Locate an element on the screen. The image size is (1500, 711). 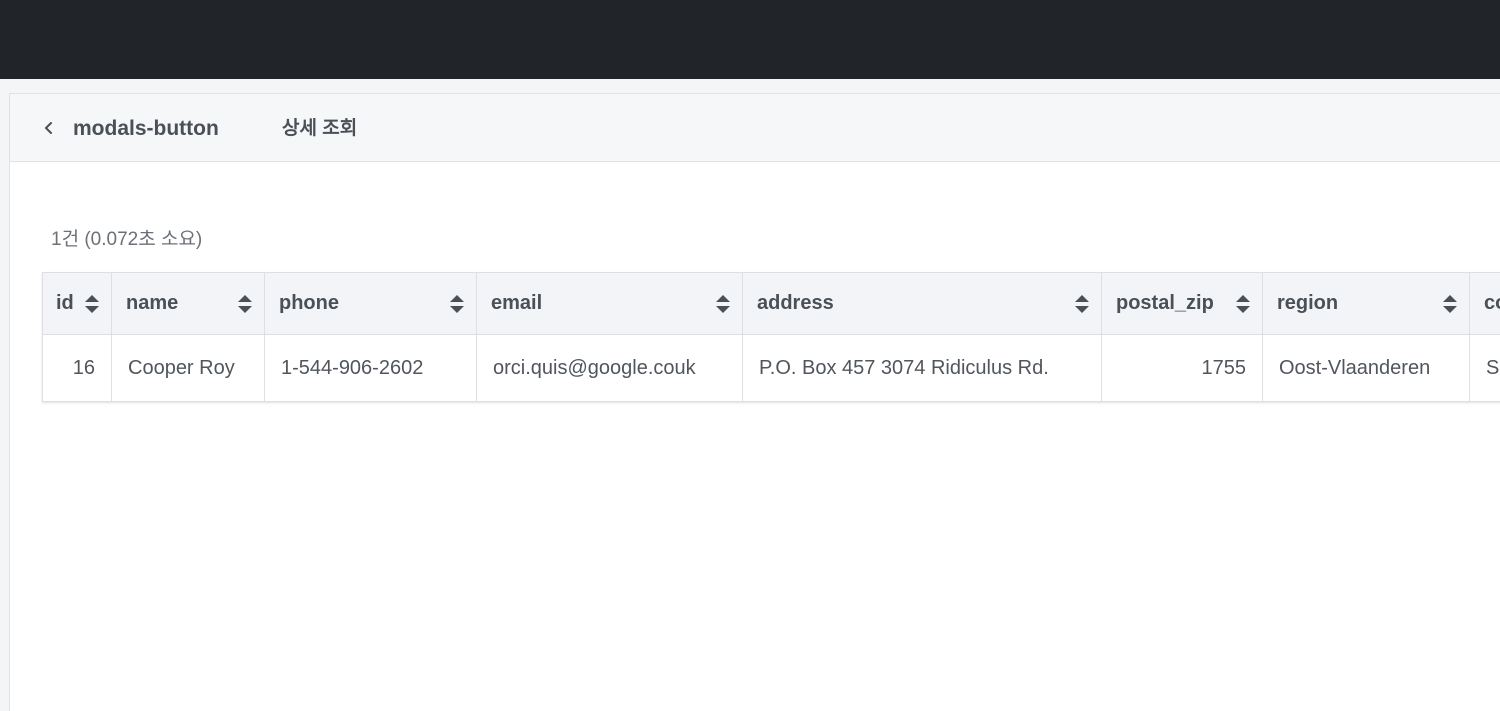
column-header-label: address is located at coordinates (795, 303).